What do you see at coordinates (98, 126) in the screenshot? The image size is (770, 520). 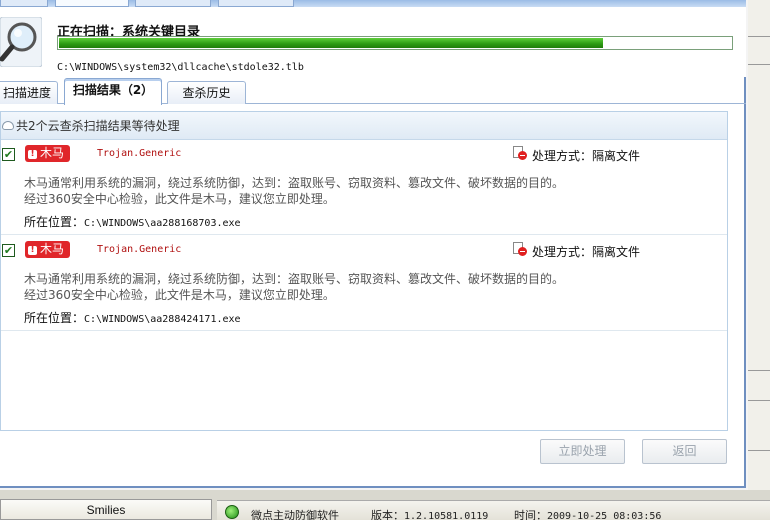 I see `results-summary: 共2个云查杀扫描结果等待处理` at bounding box center [98, 126].